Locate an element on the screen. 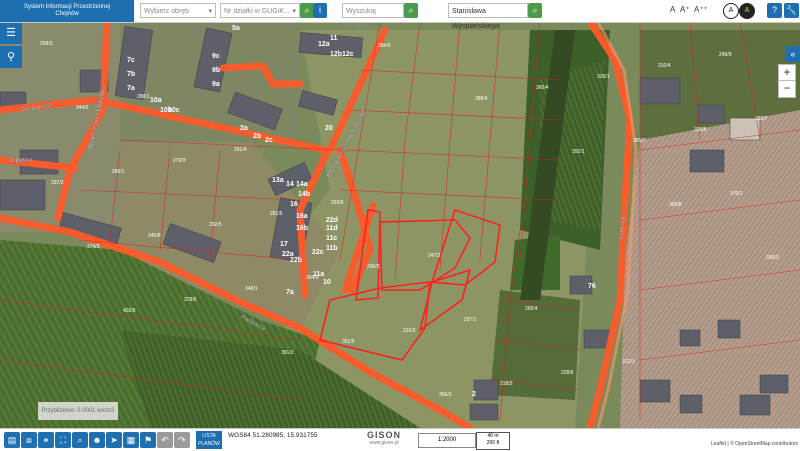 The image size is (800, 451). scale-overlay-text: Przybliżenie: 0.0001 w/cm2 is located at coordinates (78, 411).